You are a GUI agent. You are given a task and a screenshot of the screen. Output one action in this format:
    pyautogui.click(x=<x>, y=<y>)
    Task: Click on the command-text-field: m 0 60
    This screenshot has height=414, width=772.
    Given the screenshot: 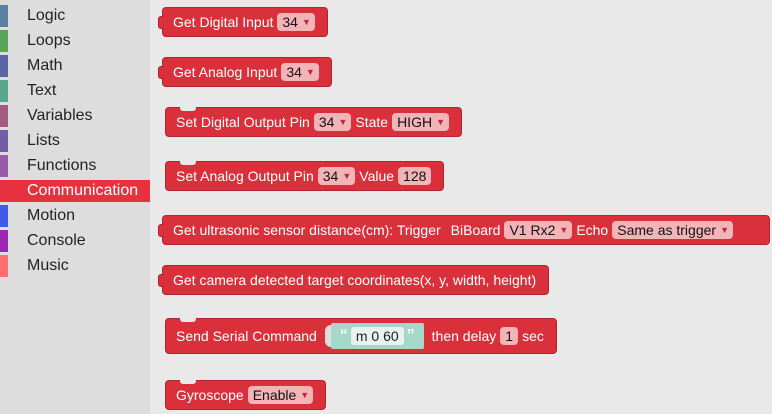 What is the action you would take?
    pyautogui.click(x=377, y=336)
    